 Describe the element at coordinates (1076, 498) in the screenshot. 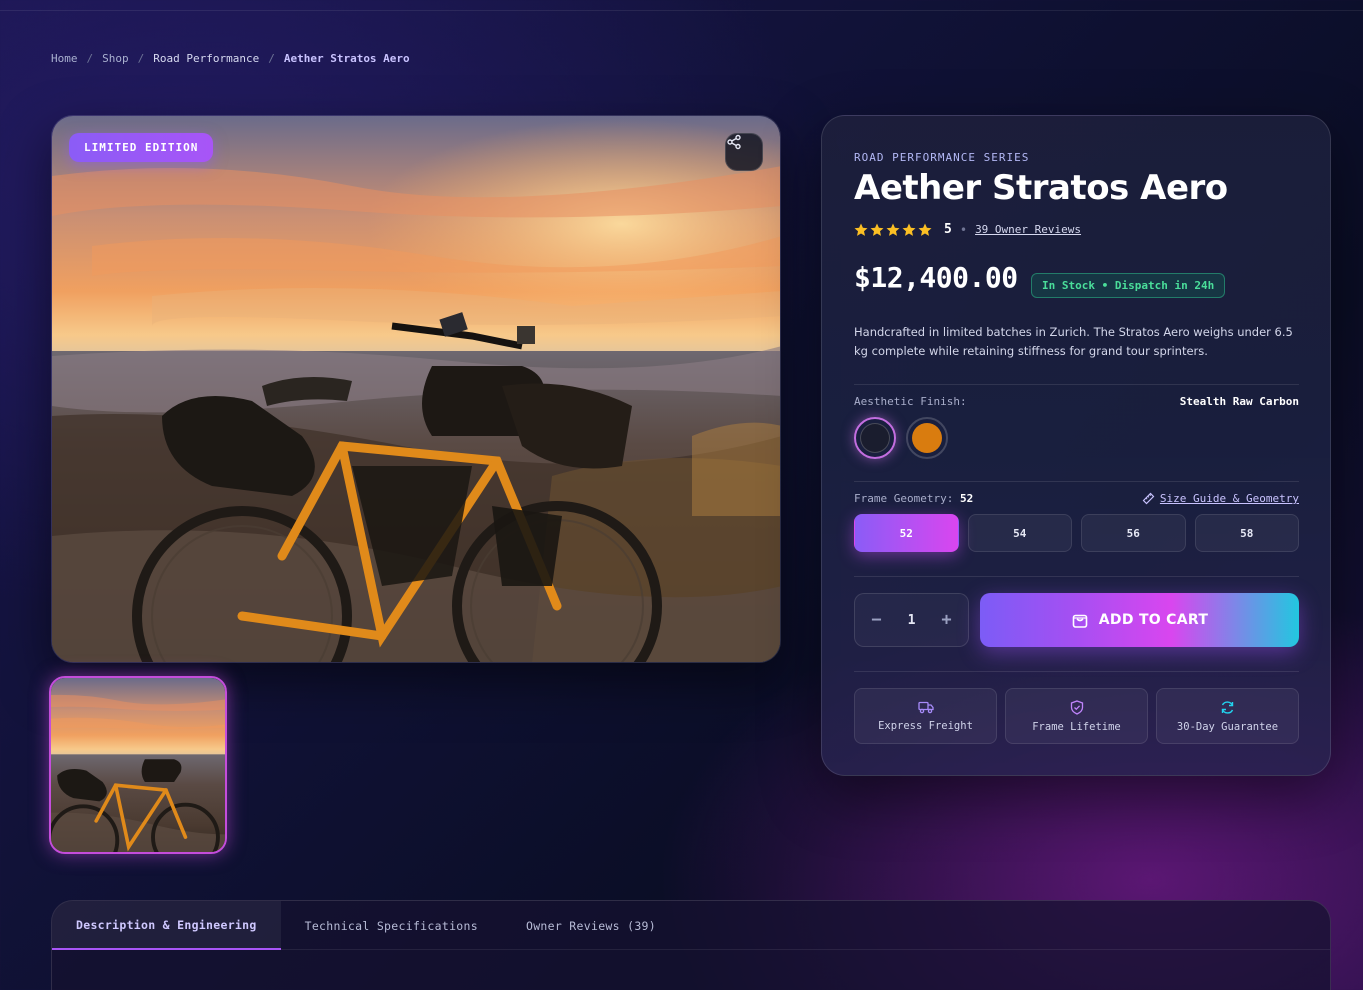

I see `geometry-label-row: Frame Geometry: 52 Size Guide & Geometry` at that location.